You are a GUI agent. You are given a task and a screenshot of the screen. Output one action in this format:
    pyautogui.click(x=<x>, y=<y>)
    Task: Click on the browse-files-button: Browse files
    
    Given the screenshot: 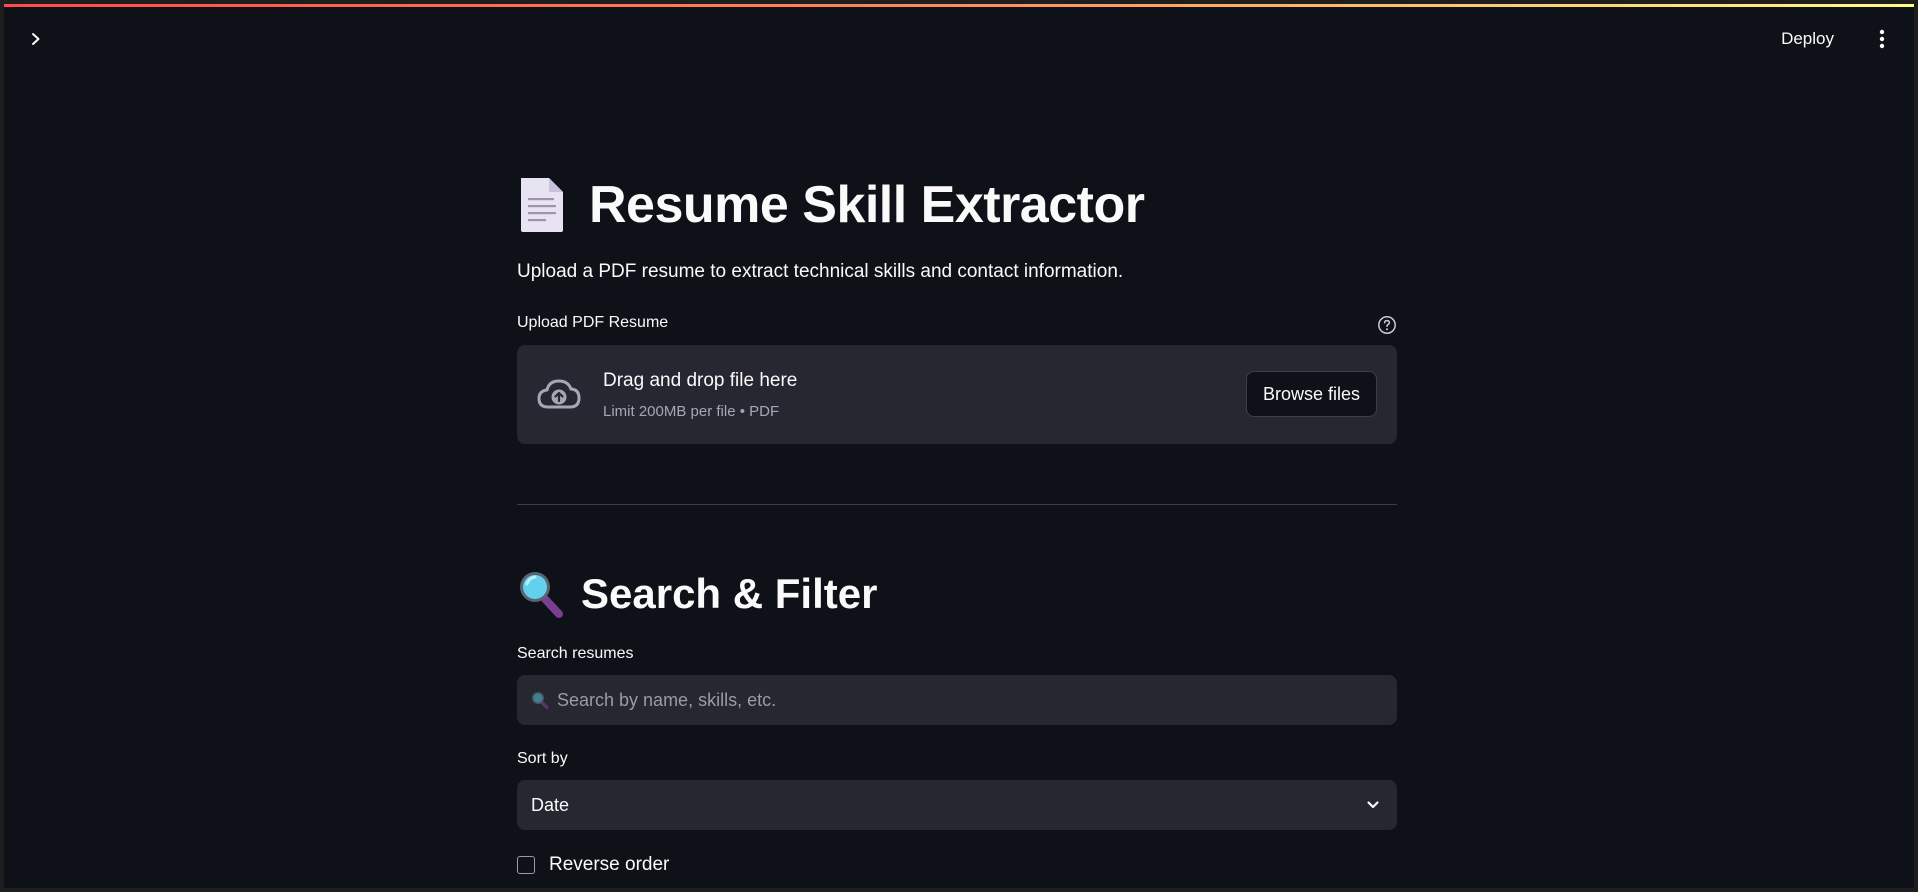 What is the action you would take?
    pyautogui.click(x=1311, y=394)
    